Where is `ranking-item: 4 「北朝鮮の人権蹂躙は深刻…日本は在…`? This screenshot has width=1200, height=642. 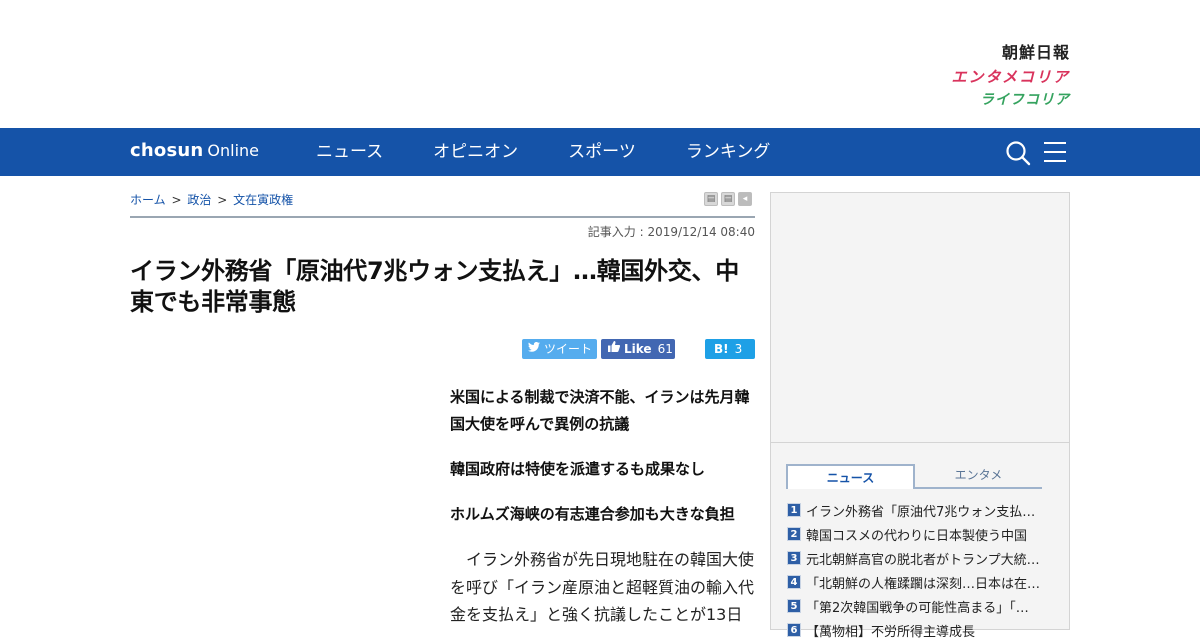 ranking-item: 4 「北朝鮮の人権蹂躙は深刻…日本は在… is located at coordinates (917, 582).